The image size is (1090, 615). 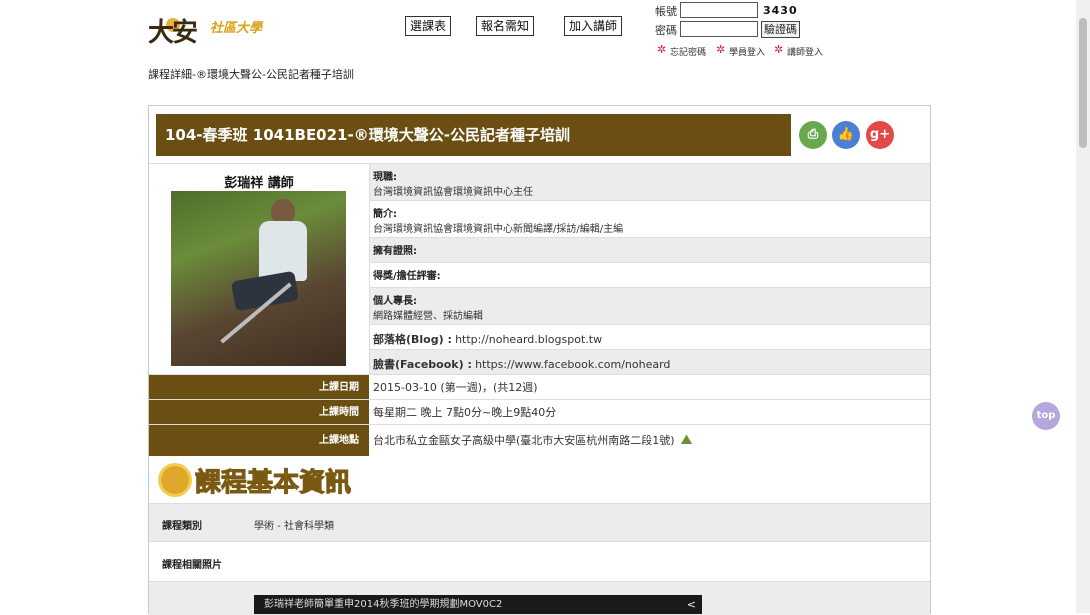 I want to click on video-player: 彭瑞祥老師簡單重申2014秋季班的學期規劃MOV0C2 <, so click(x=478, y=604).